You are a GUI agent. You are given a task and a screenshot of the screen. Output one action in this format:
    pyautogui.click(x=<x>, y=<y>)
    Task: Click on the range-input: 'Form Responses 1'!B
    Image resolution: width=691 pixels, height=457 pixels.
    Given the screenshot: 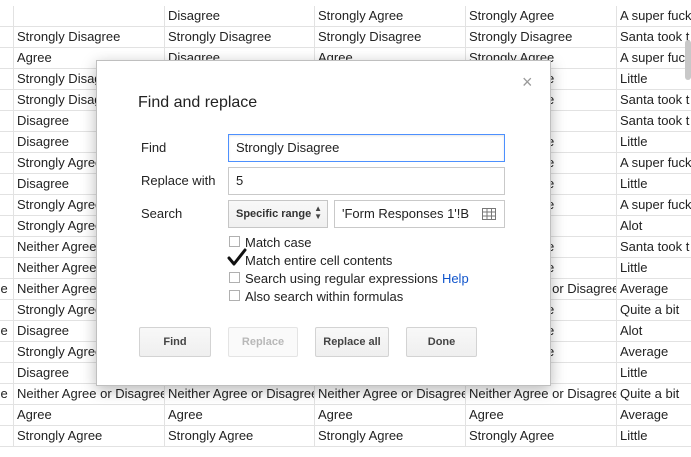 What is the action you would take?
    pyautogui.click(x=419, y=214)
    